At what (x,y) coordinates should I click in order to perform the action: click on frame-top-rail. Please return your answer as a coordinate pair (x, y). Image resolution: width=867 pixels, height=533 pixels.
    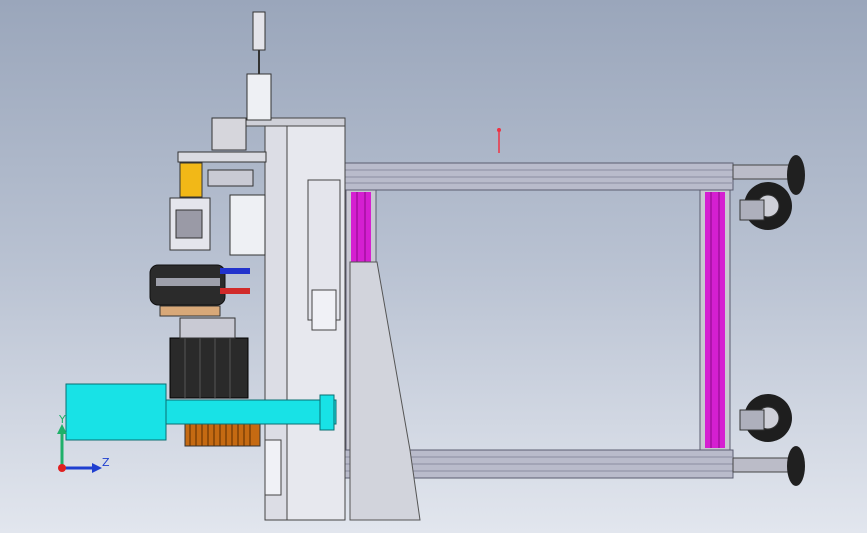
    Looking at the image, I should click on (538, 176).